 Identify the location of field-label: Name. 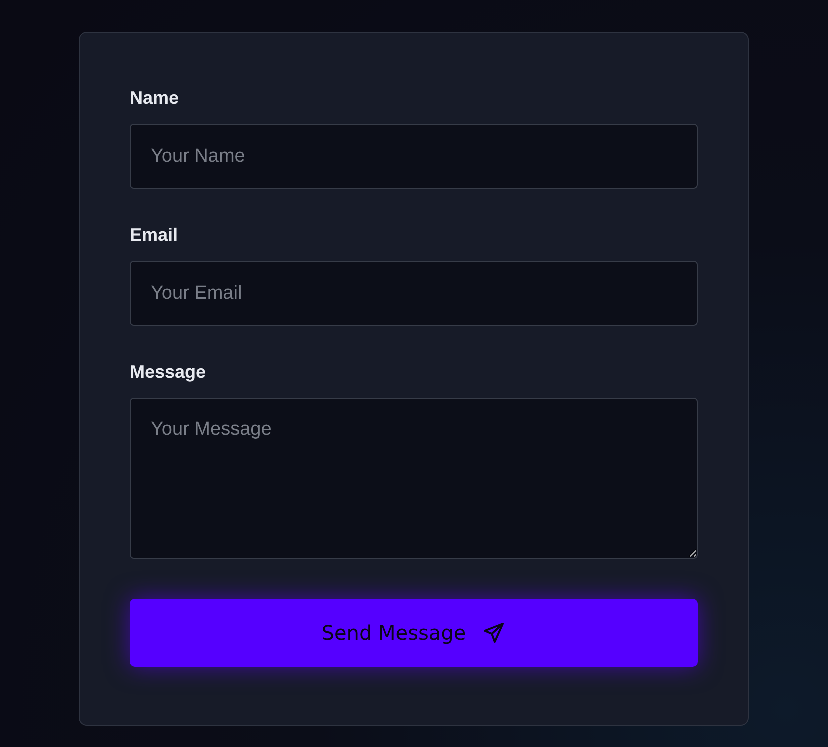
(155, 98).